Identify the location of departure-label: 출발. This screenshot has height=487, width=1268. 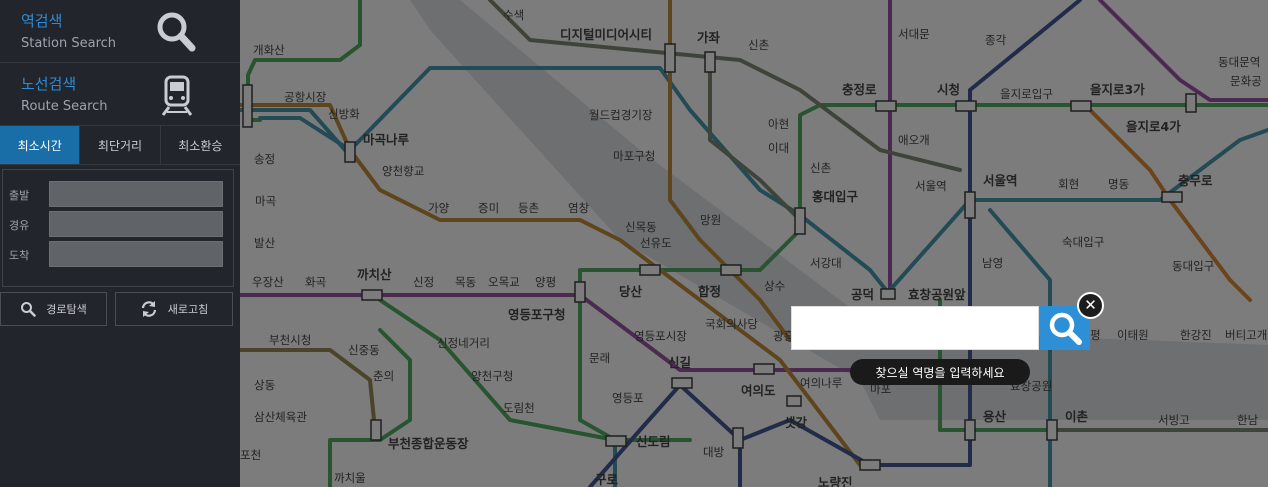
(19, 195).